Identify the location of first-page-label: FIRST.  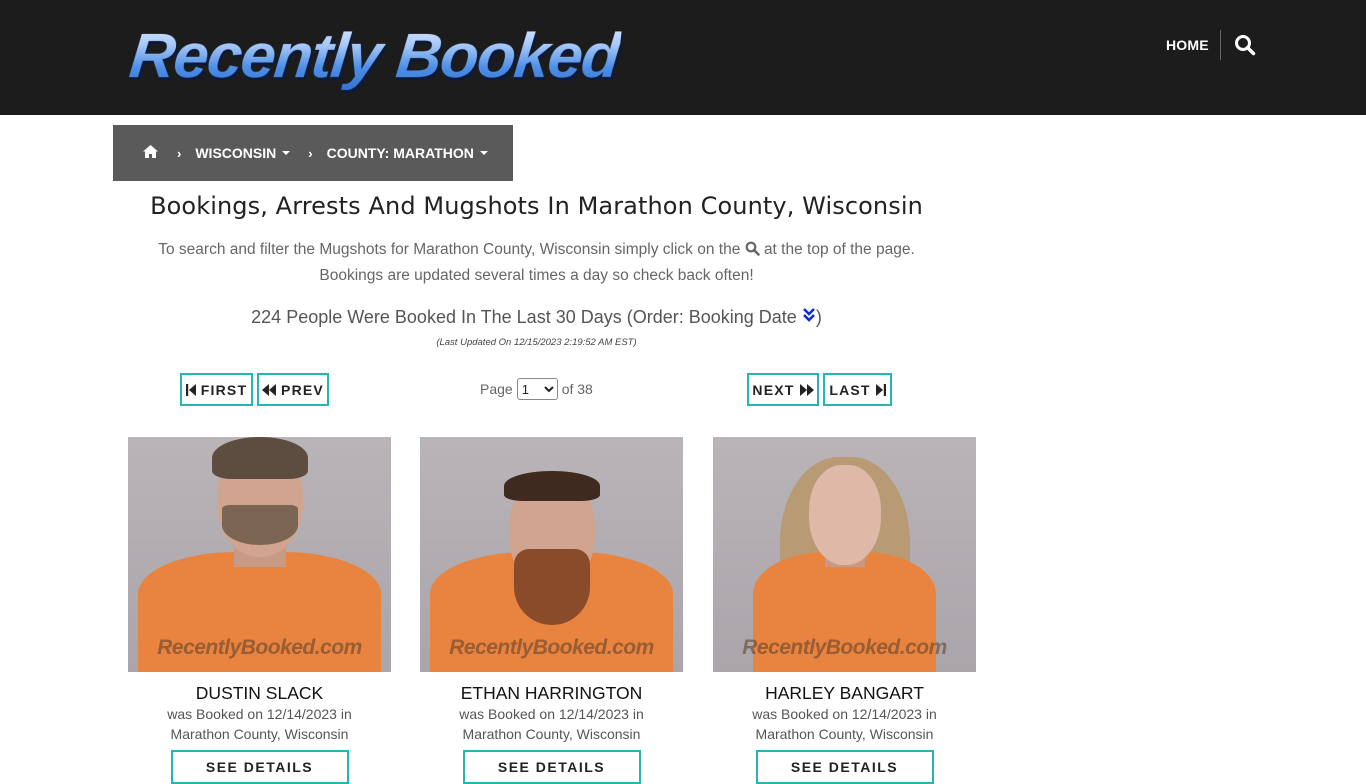
(224, 389).